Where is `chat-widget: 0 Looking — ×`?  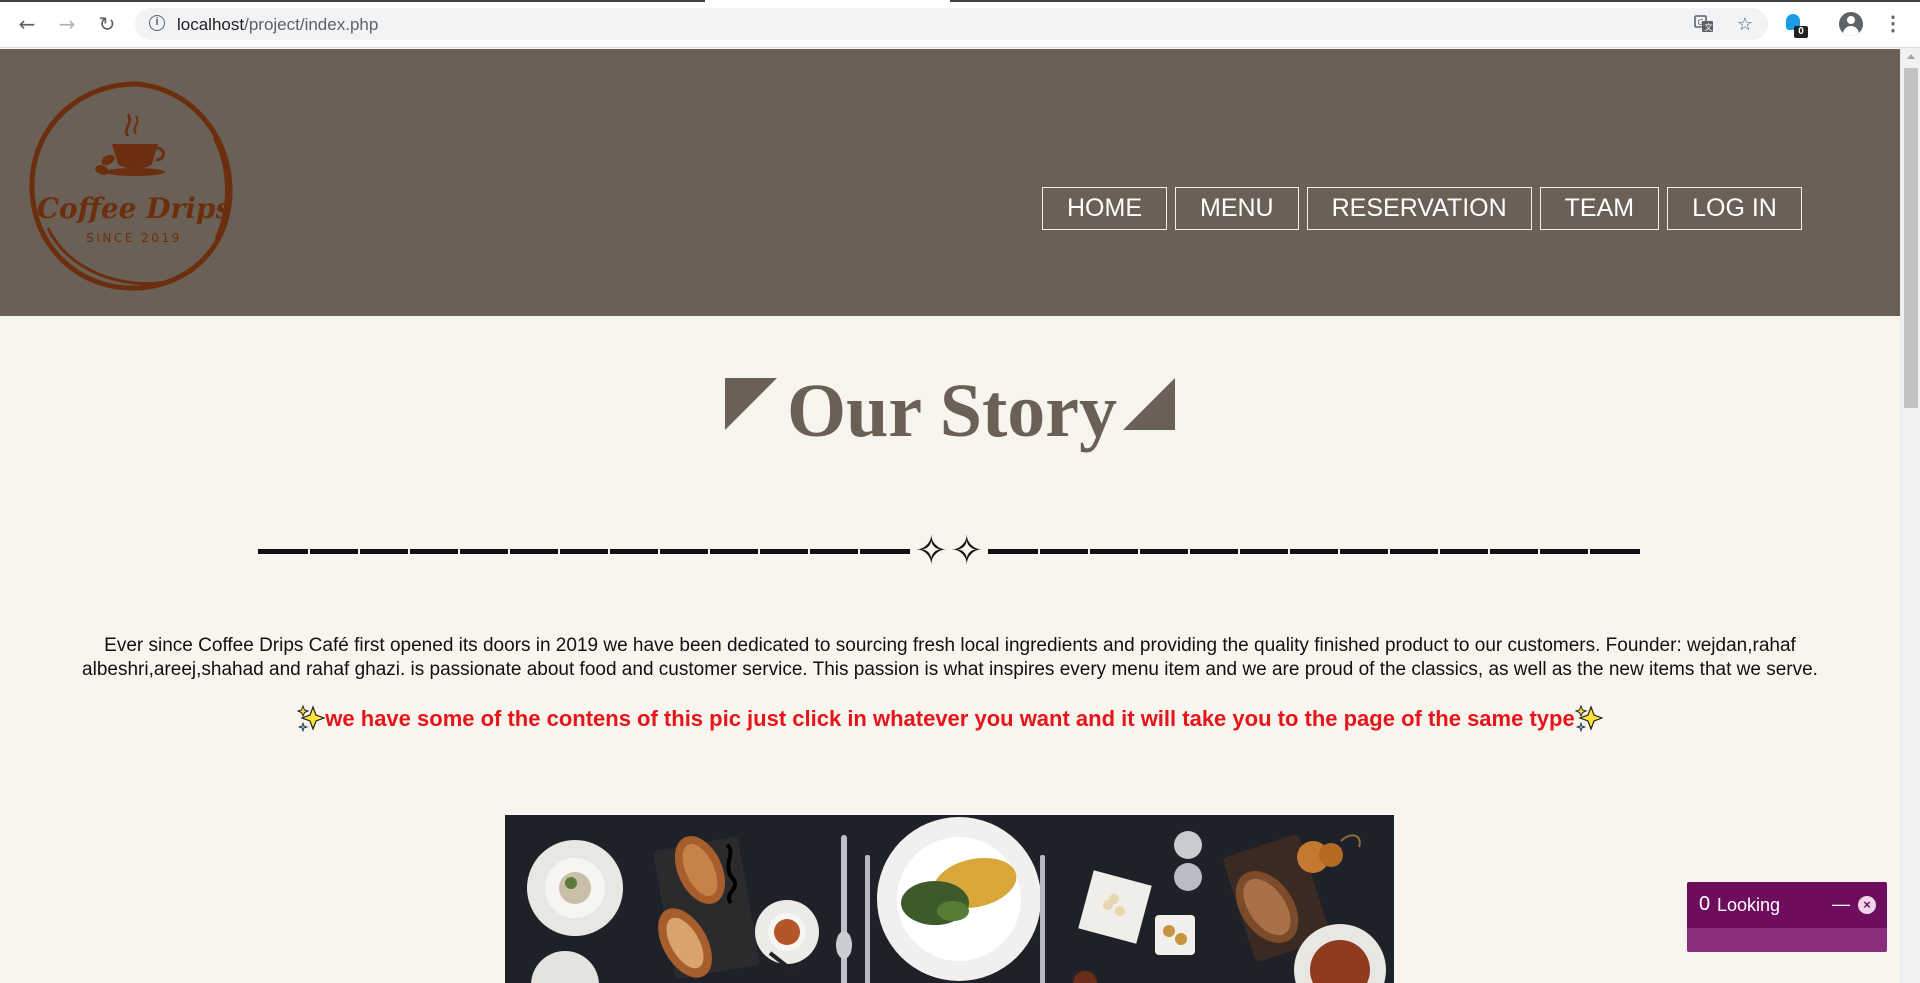 chat-widget: 0 Looking — × is located at coordinates (1787, 917).